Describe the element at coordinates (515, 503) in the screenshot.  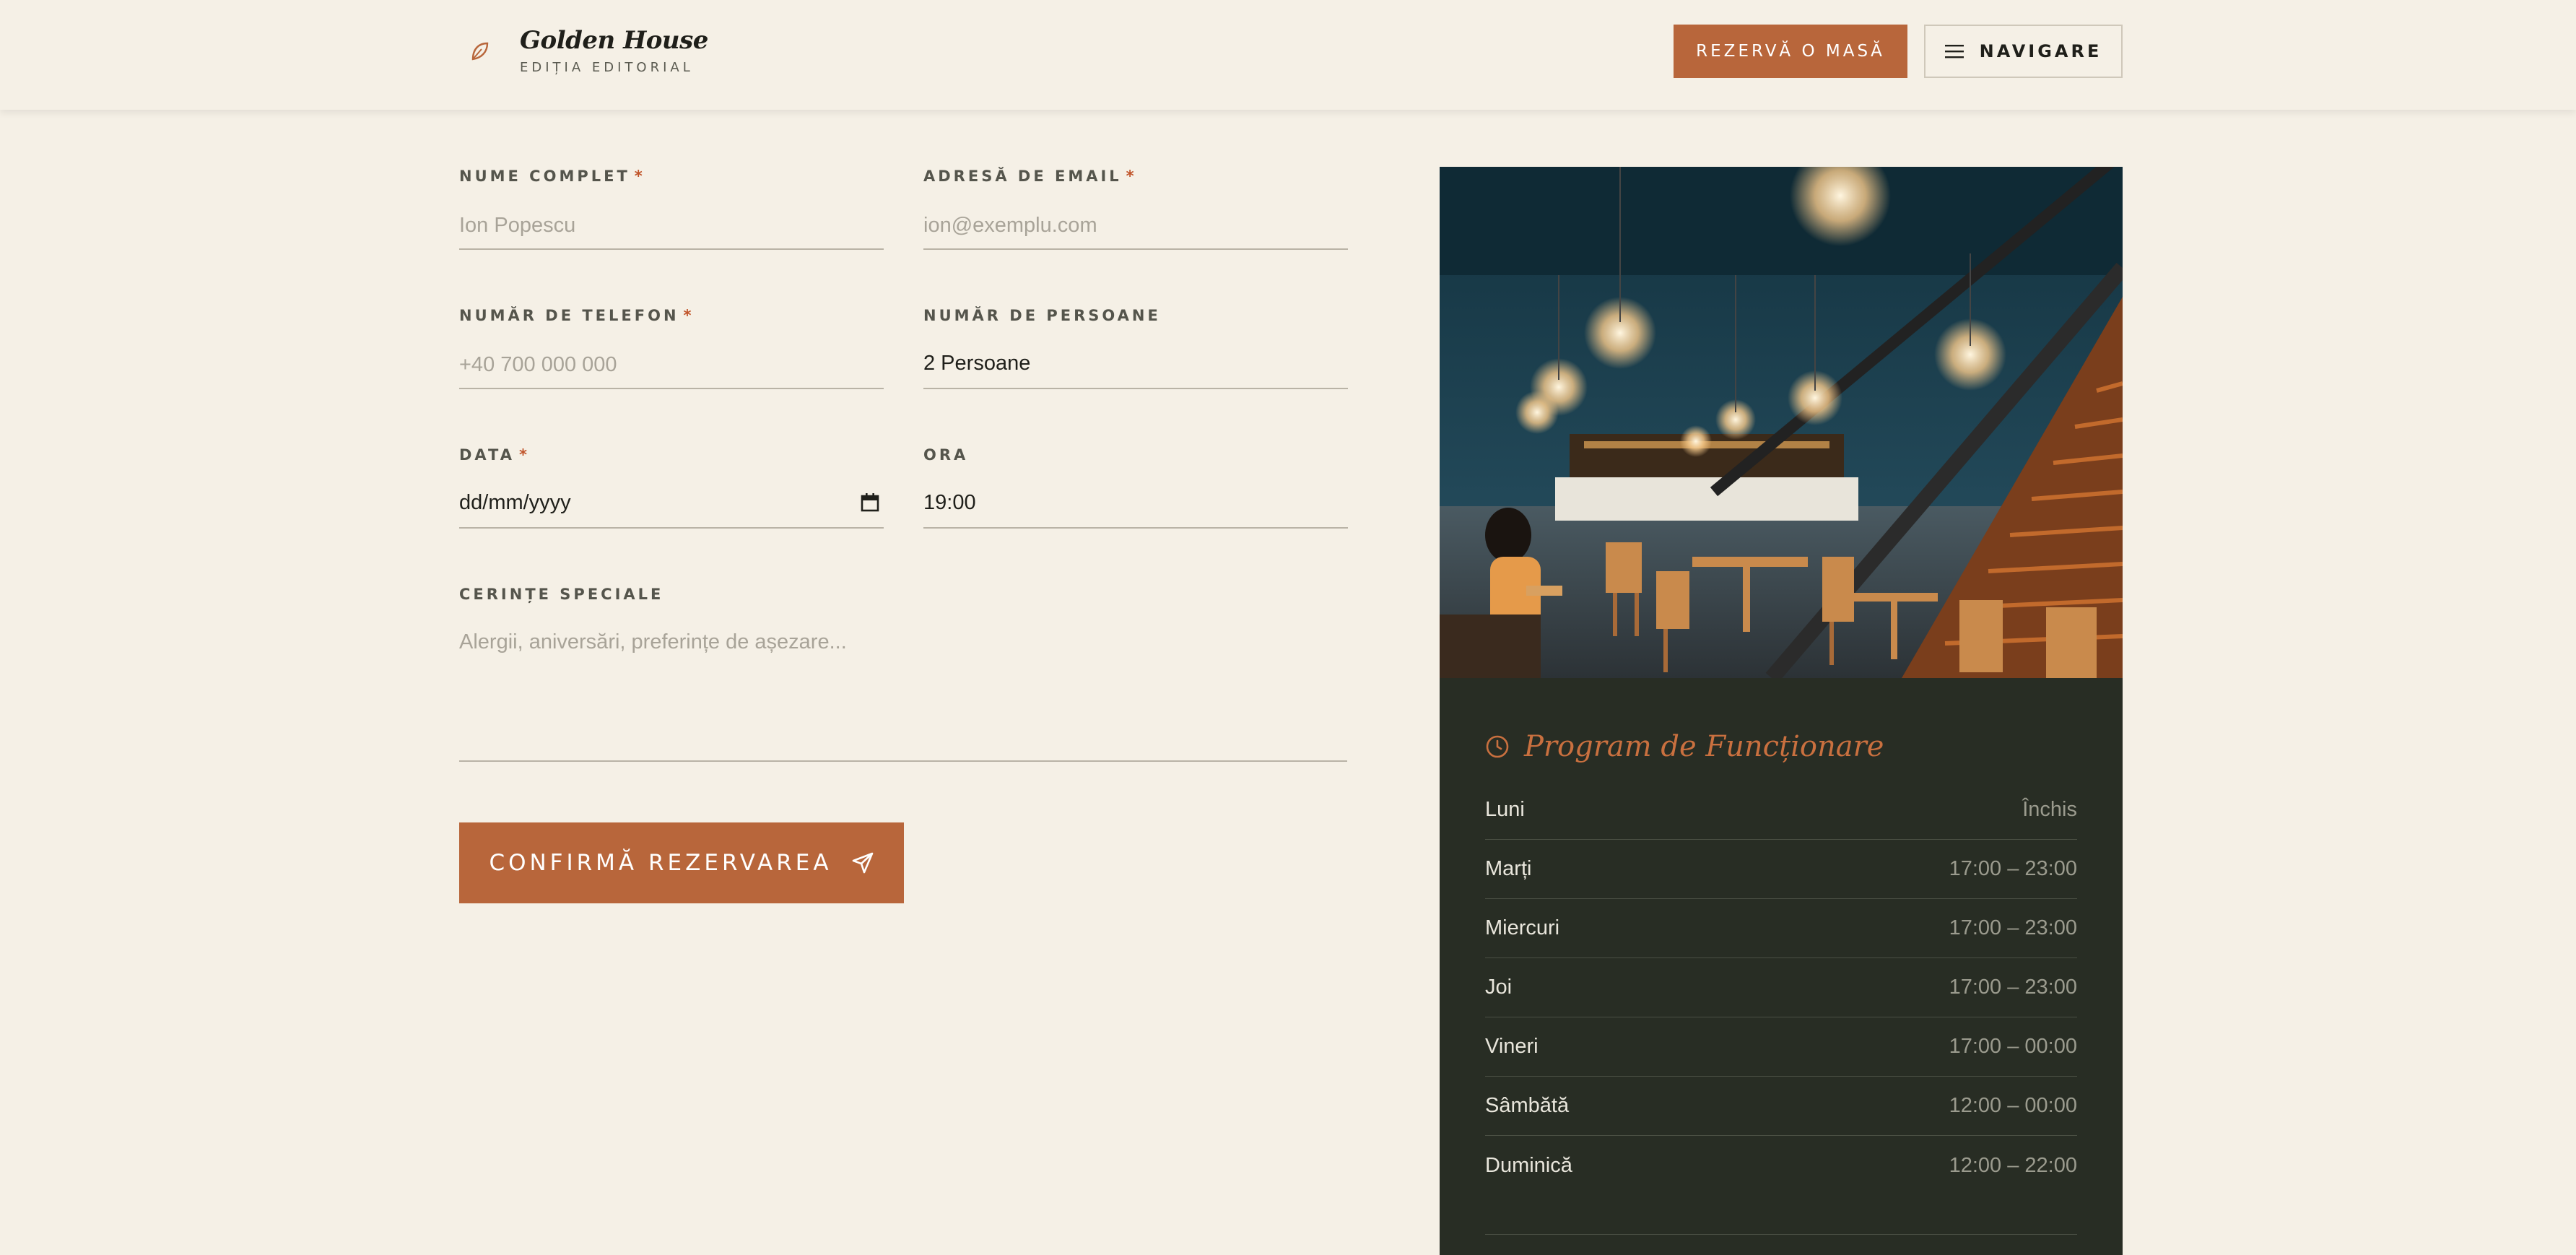
I see `date-value: dd/mm/yyyy` at that location.